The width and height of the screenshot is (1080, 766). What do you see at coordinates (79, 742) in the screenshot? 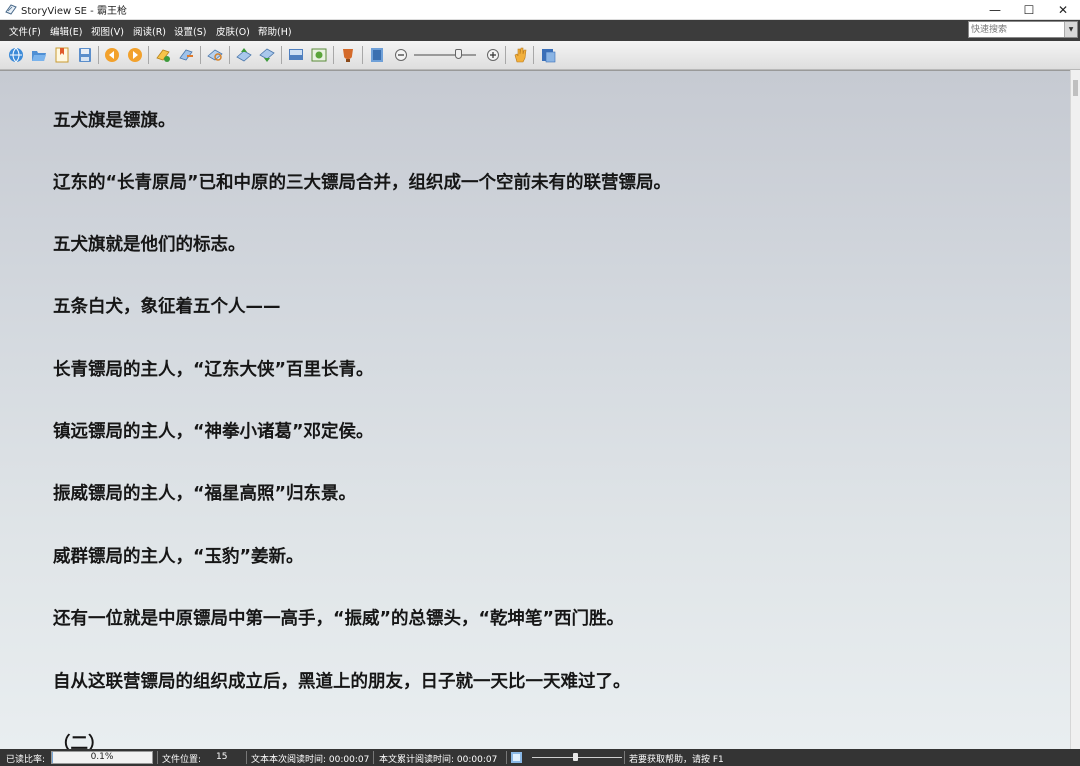
I see `section-heading: （二）` at bounding box center [79, 742].